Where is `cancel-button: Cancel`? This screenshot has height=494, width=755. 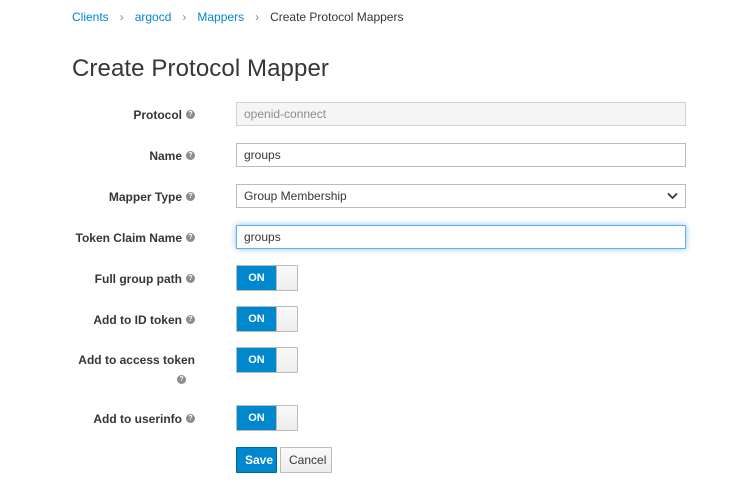
cancel-button: Cancel is located at coordinates (306, 460).